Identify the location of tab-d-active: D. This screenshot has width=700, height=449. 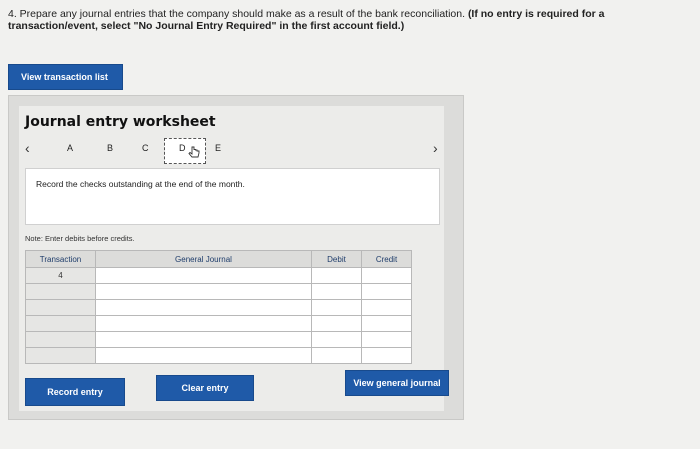
(185, 151).